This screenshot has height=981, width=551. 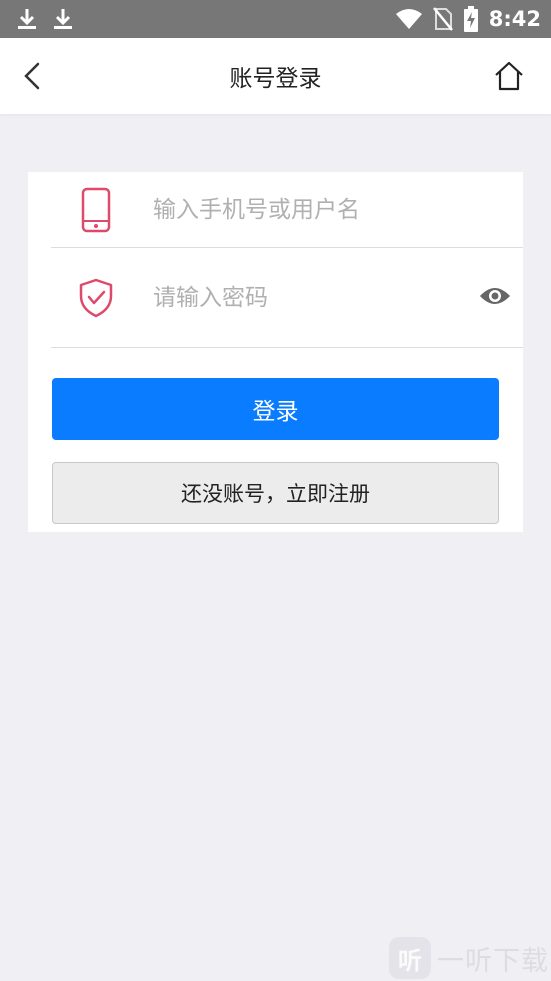 I want to click on nav-bar: 账号登录, so click(x=275, y=76).